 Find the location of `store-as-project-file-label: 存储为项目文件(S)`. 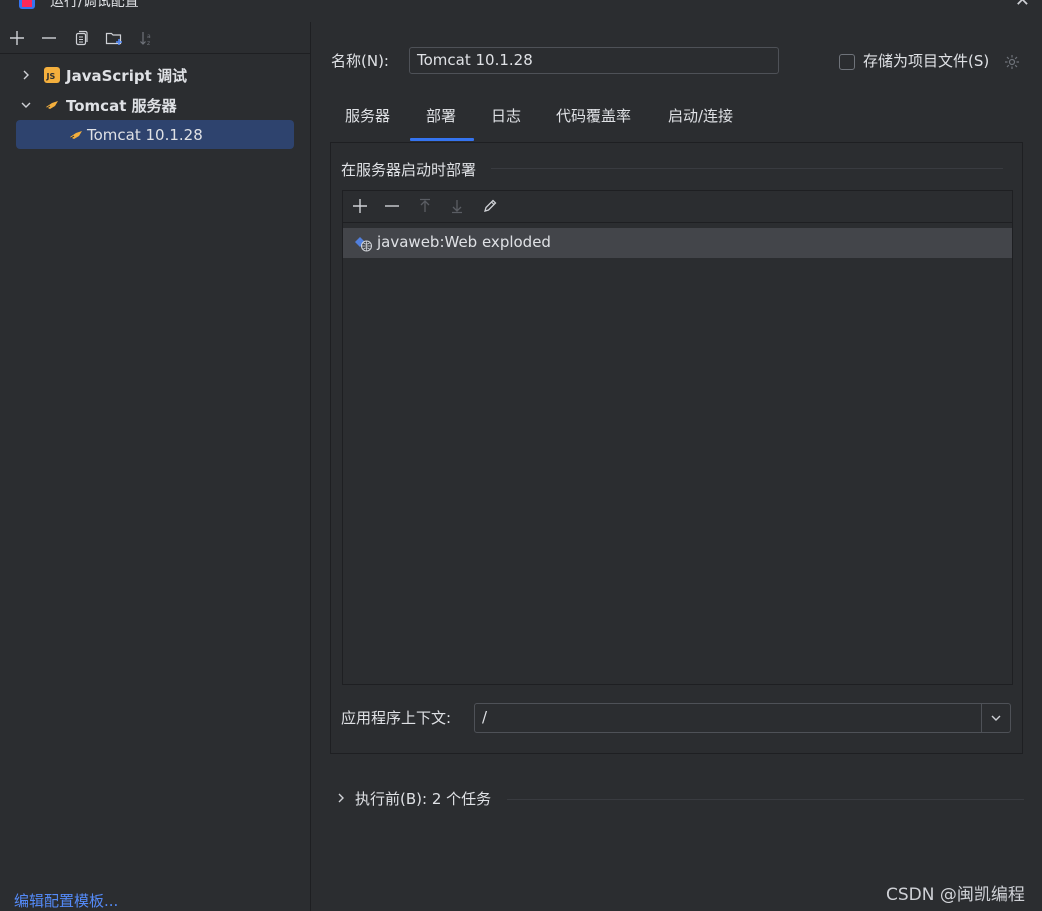

store-as-project-file-label: 存储为项目文件(S) is located at coordinates (926, 60).